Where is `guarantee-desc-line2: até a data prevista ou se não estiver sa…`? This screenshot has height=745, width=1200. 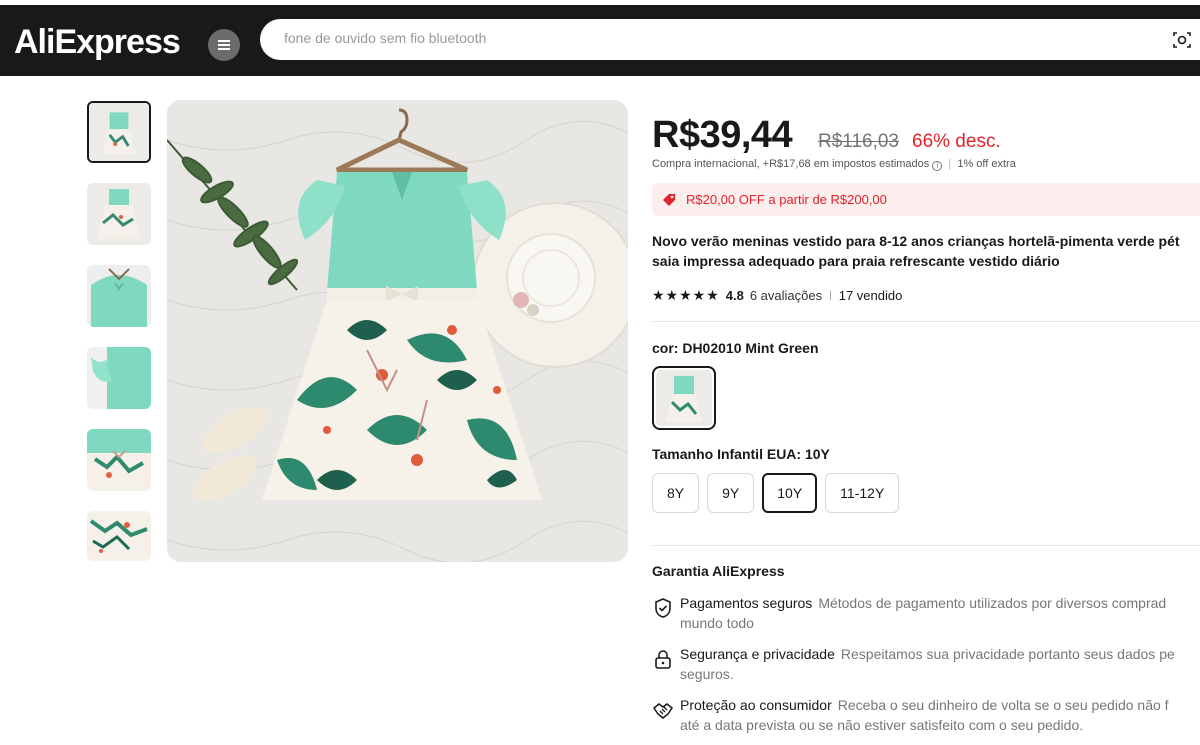
guarantee-desc-line2: até a data prevista ou se não estiver sa… is located at coordinates (882, 725).